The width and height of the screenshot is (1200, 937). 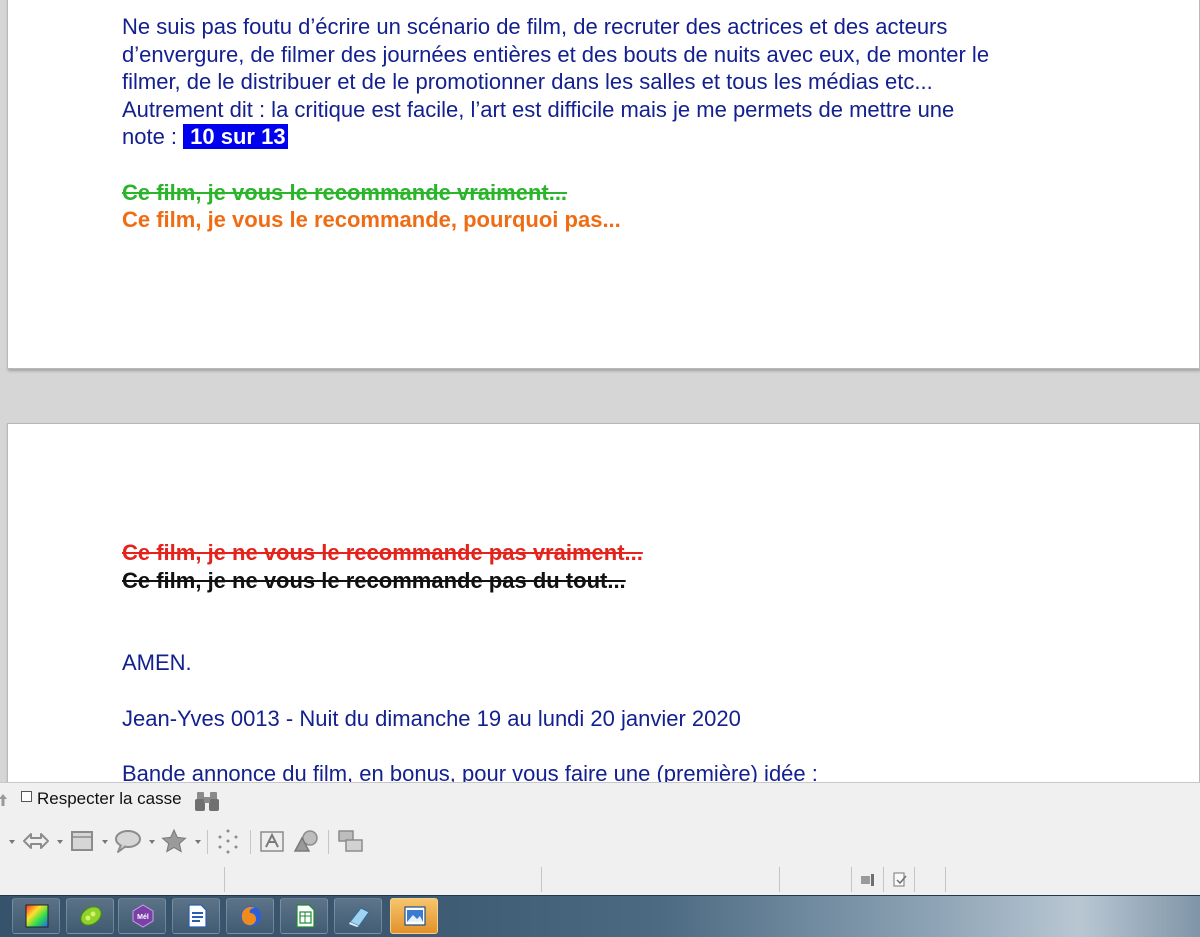 I want to click on taskbar-button-eraser, so click(x=358, y=916).